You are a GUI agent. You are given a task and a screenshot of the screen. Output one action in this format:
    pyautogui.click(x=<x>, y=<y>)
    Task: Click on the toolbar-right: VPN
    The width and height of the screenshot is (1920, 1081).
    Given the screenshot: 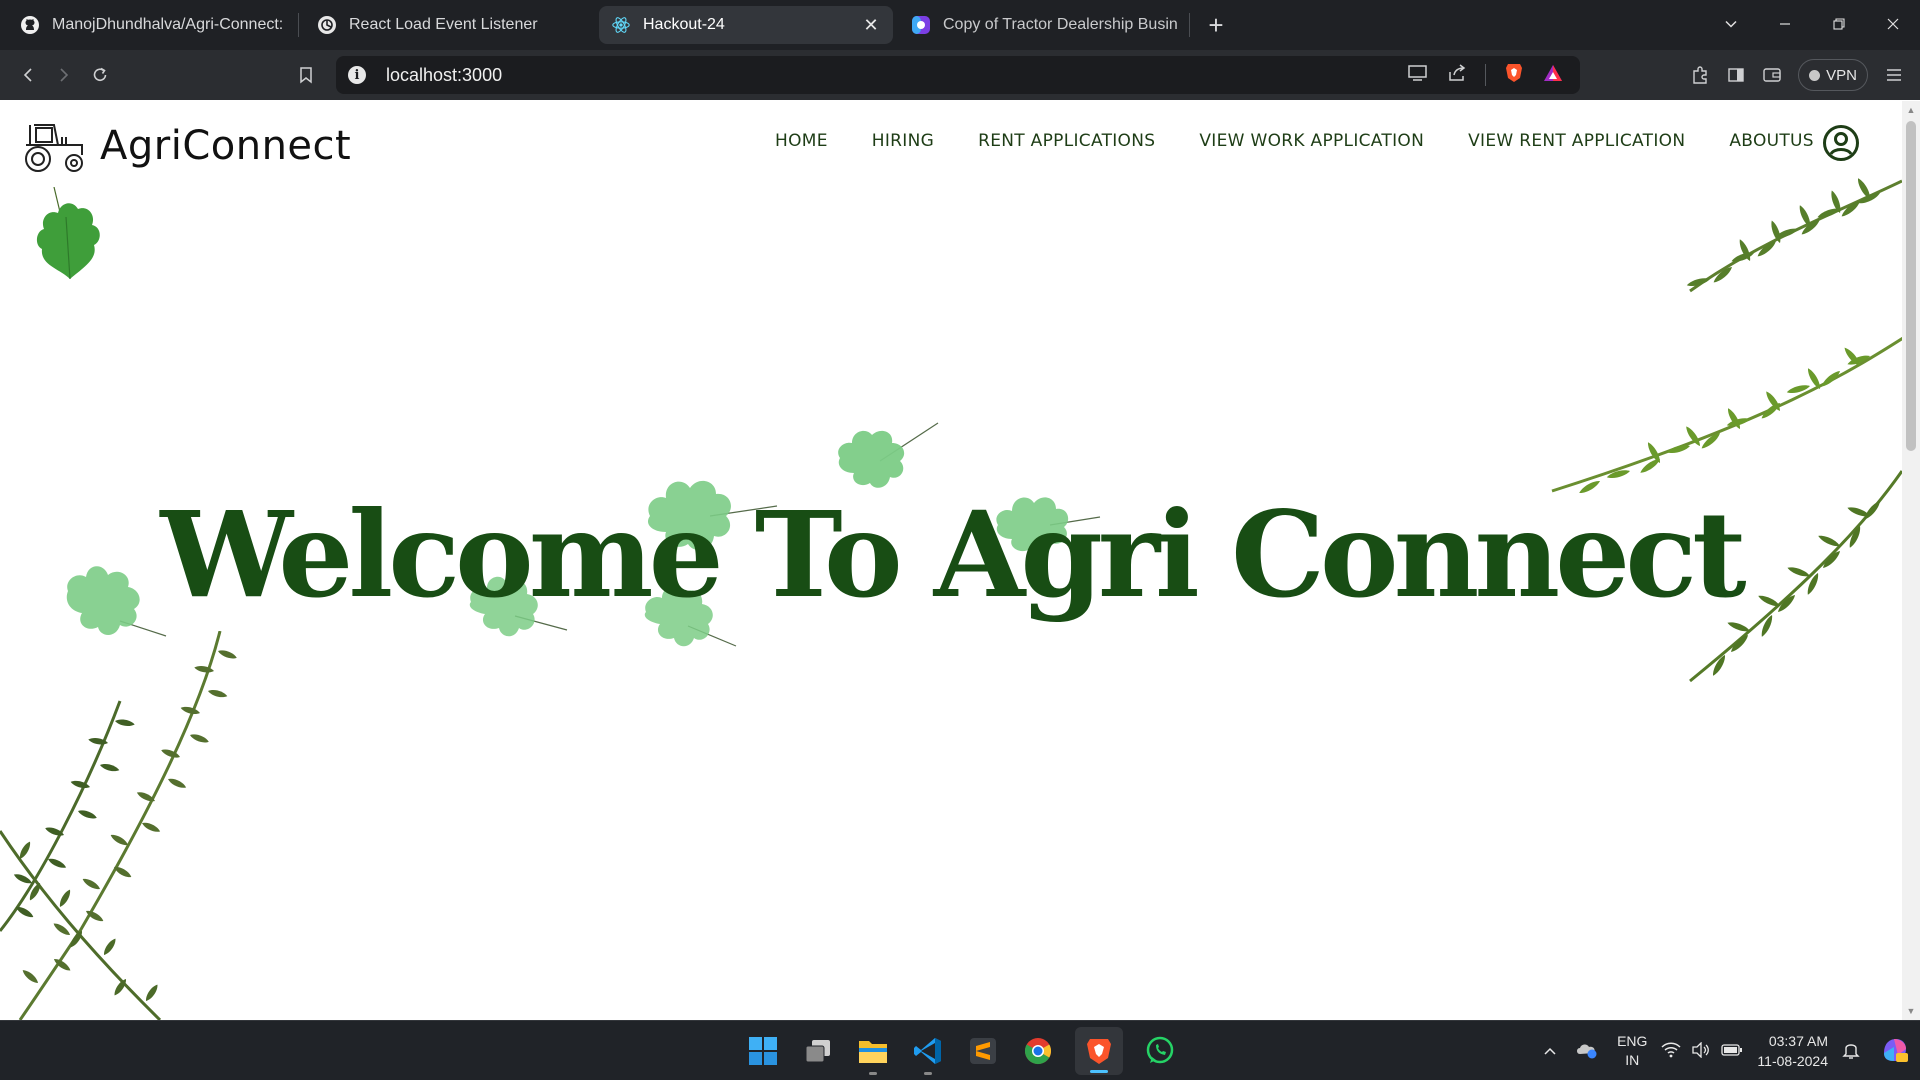 What is the action you would take?
    pyautogui.click(x=1801, y=75)
    